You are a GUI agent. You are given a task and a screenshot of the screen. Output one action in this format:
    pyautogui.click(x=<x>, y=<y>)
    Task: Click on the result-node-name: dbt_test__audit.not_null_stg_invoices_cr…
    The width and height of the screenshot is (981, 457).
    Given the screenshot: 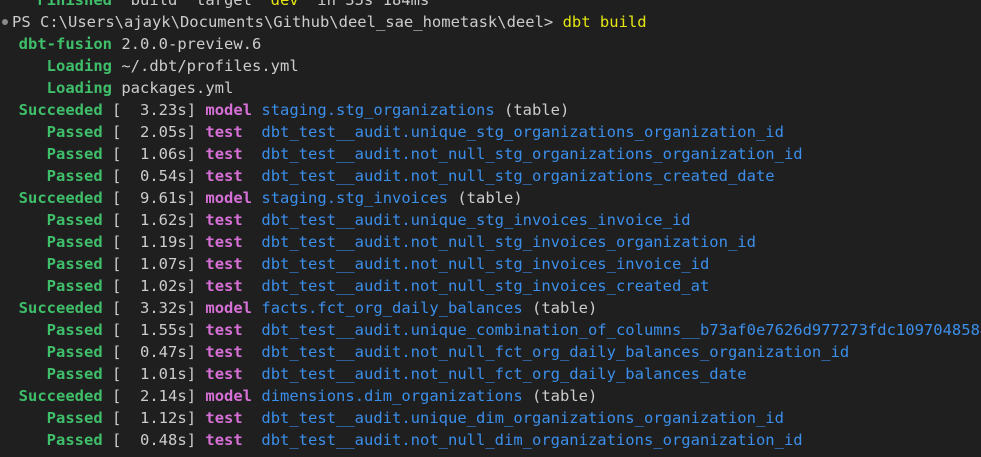 What is the action you would take?
    pyautogui.click(x=485, y=286)
    